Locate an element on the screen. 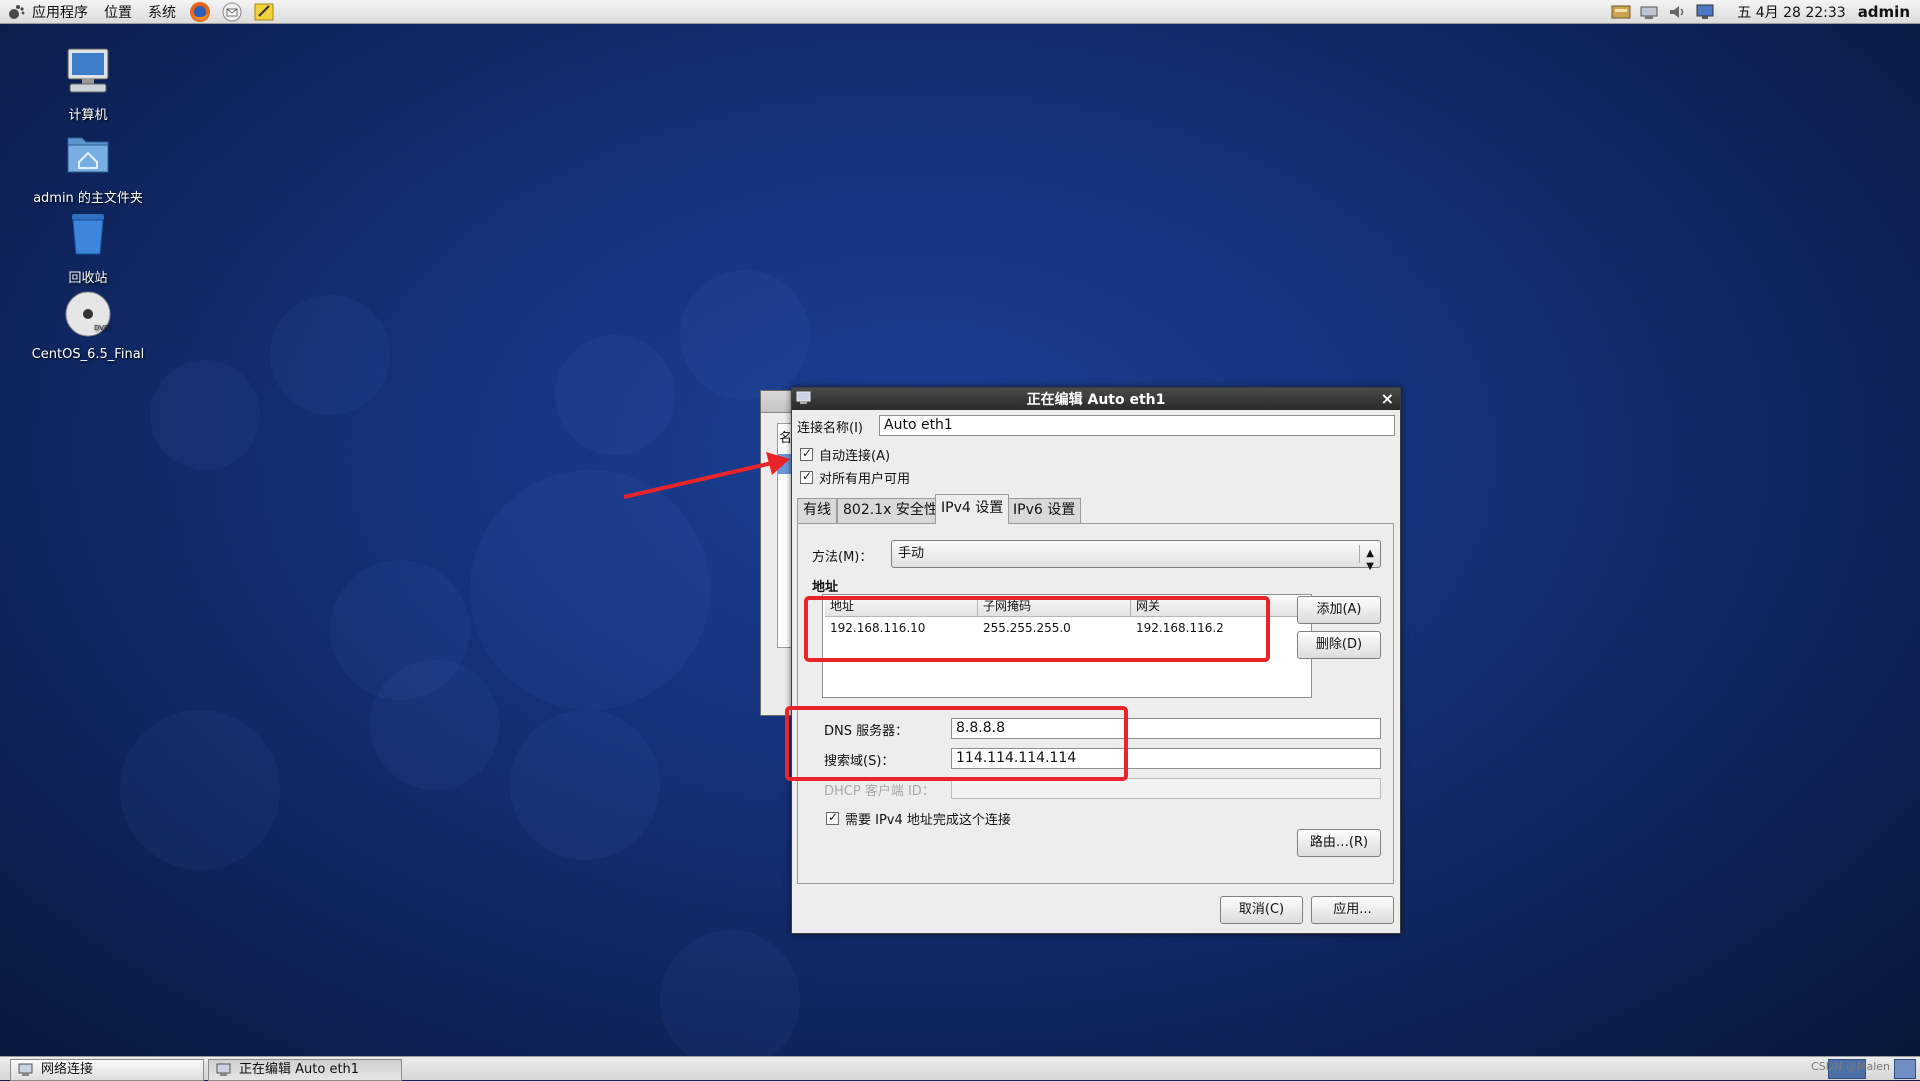  all-users-checkbox: 对所有用户可用 is located at coordinates (855, 477).